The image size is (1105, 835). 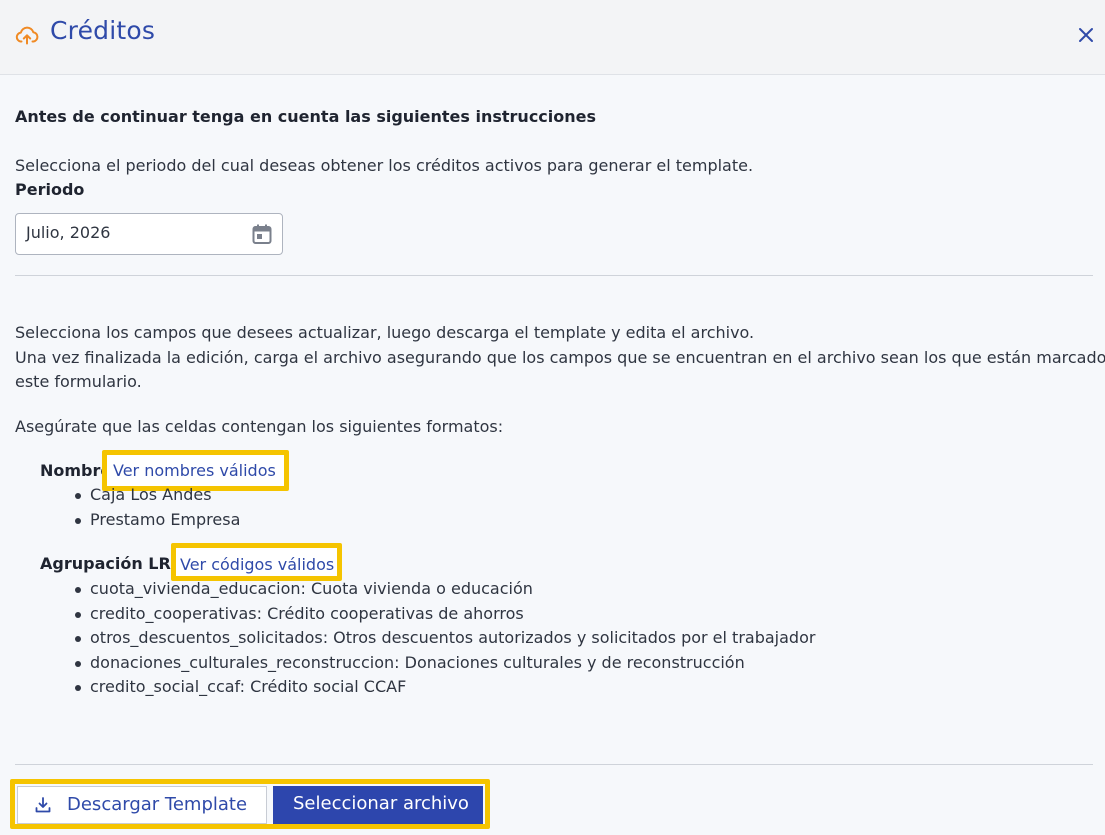 What do you see at coordinates (43, 805) in the screenshot?
I see `download-icon` at bounding box center [43, 805].